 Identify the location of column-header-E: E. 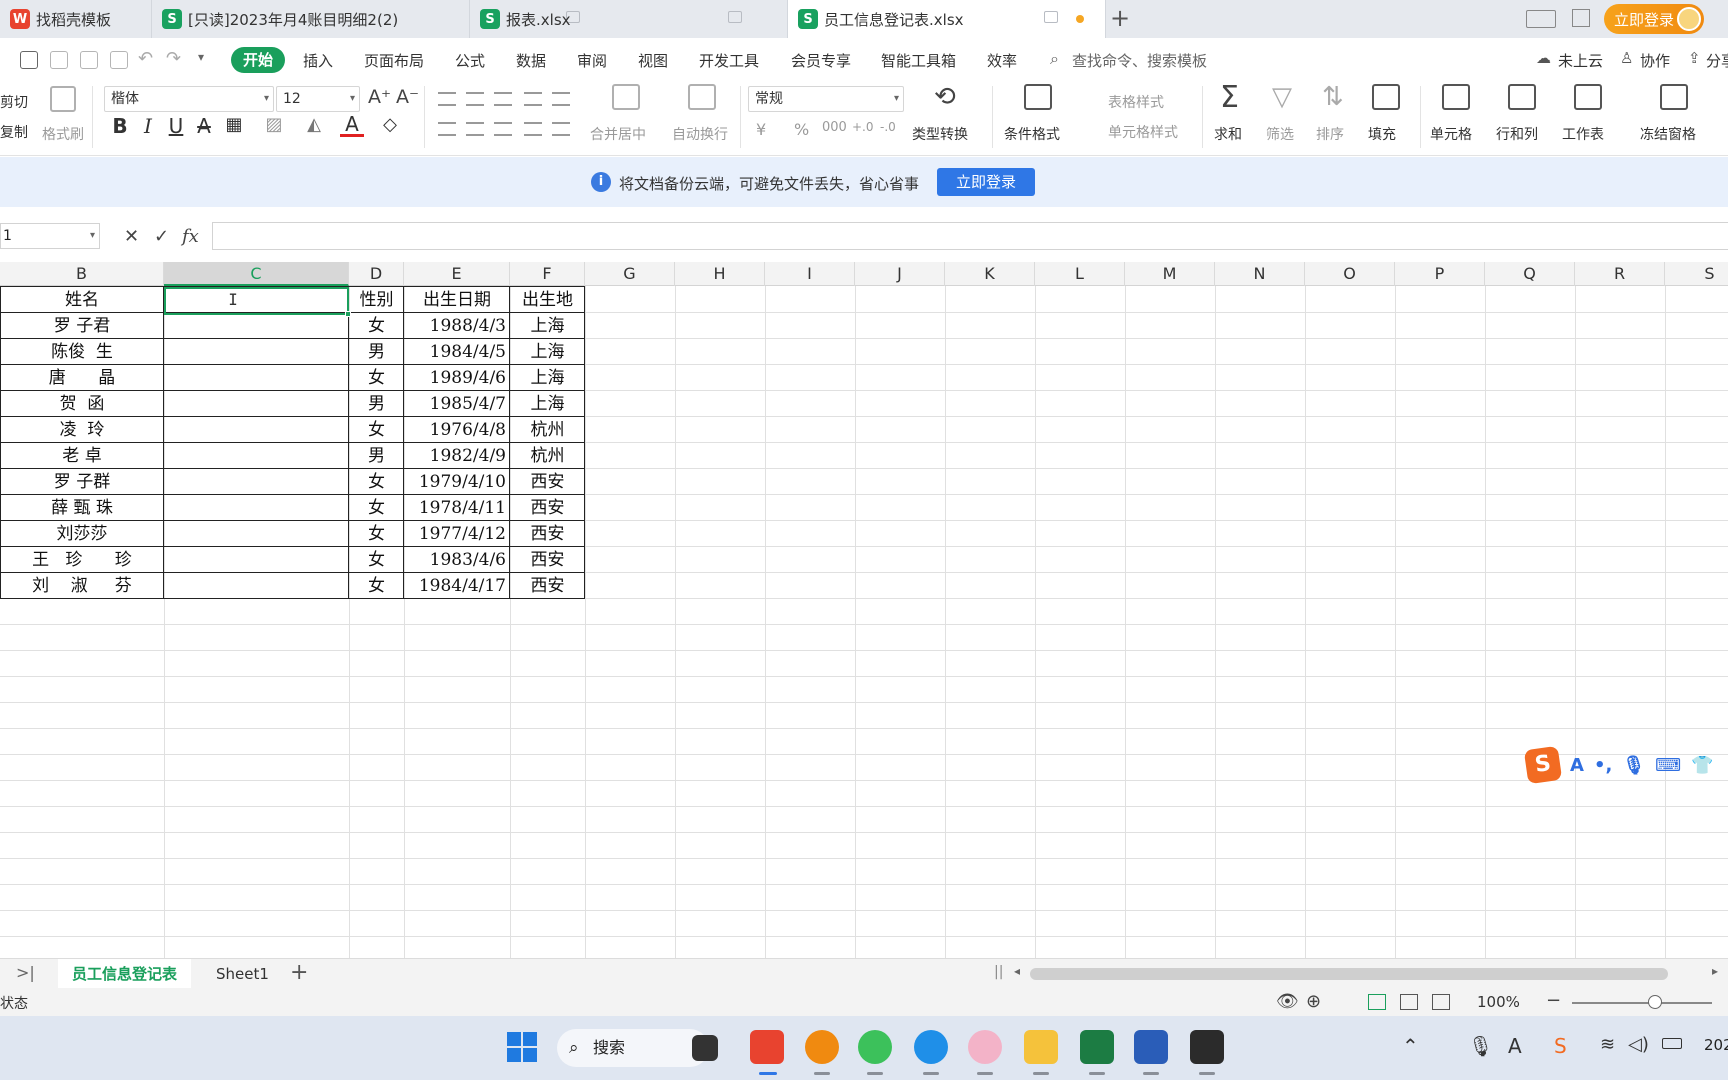
(457, 274).